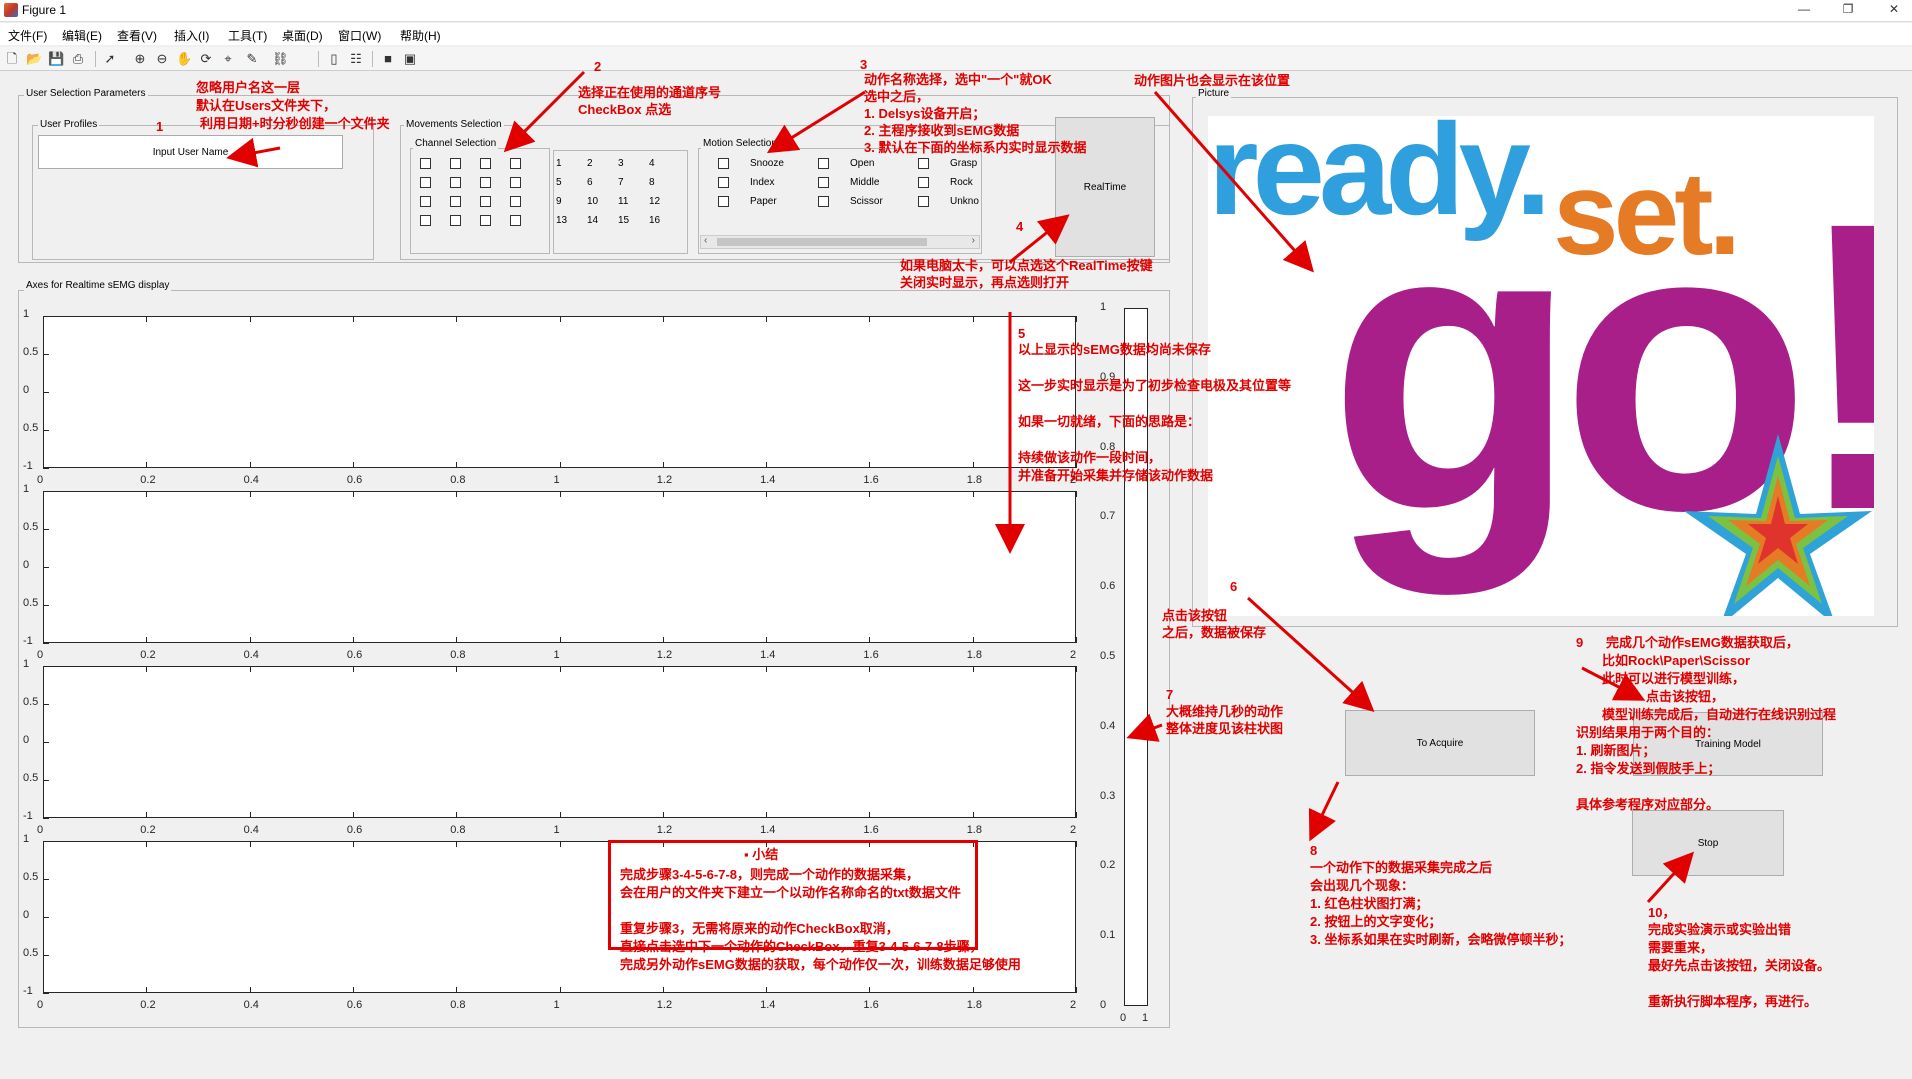 The image size is (1912, 1079). I want to click on annotation-line: 一个动作下的数据采集完成之后, so click(1401, 867).